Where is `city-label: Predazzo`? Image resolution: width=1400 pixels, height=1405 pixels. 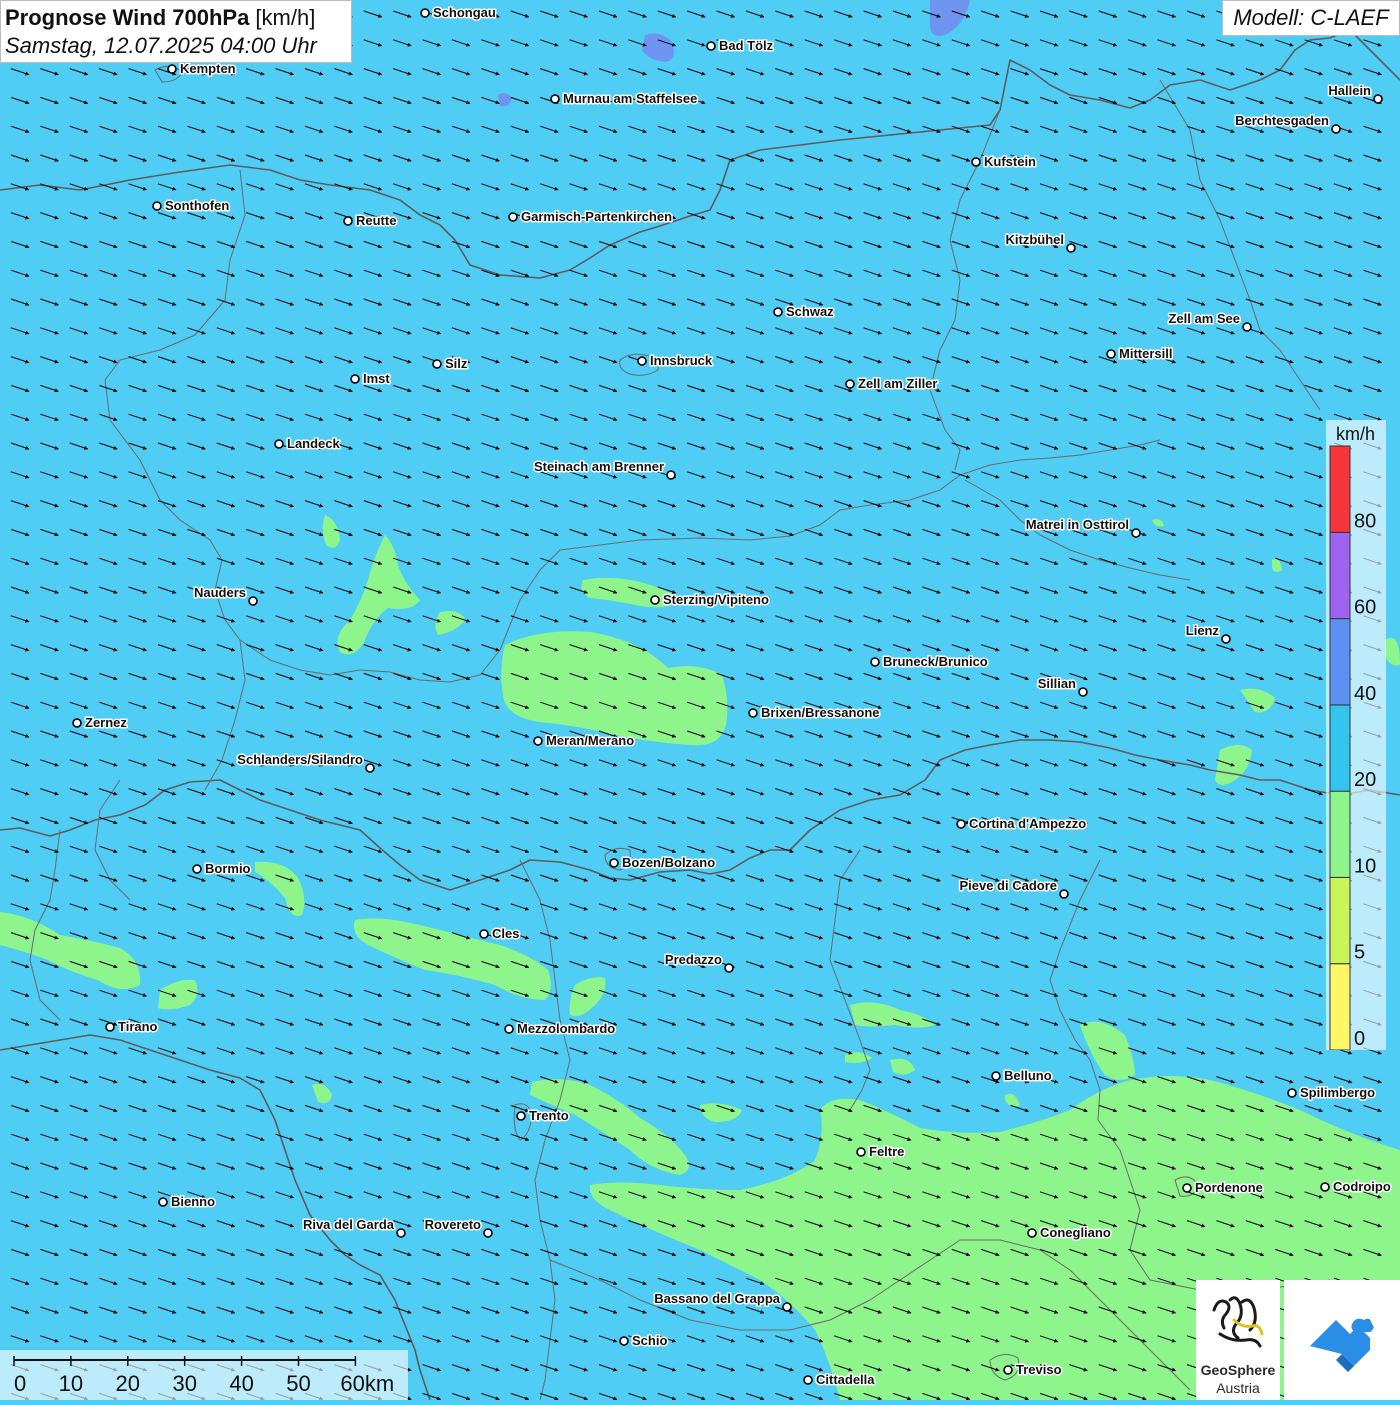
city-label: Predazzo is located at coordinates (693, 959).